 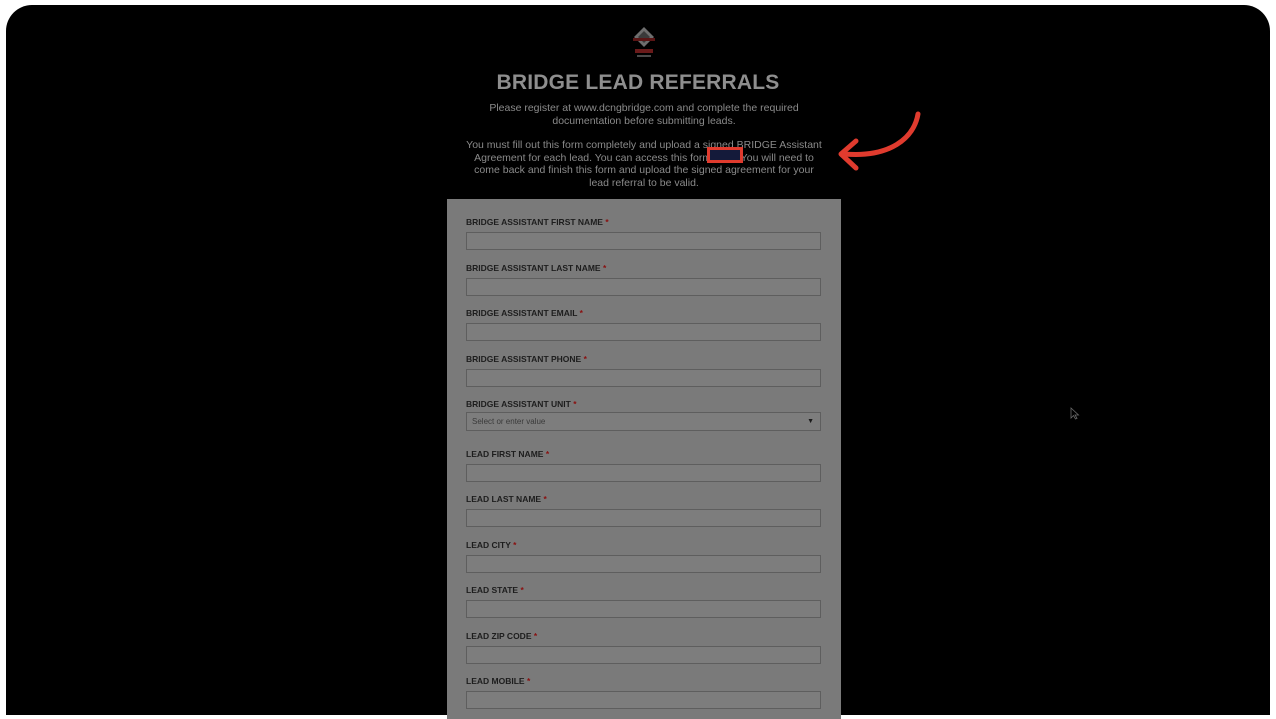 What do you see at coordinates (491, 545) in the screenshot?
I see `field-label: LEAD CITY *` at bounding box center [491, 545].